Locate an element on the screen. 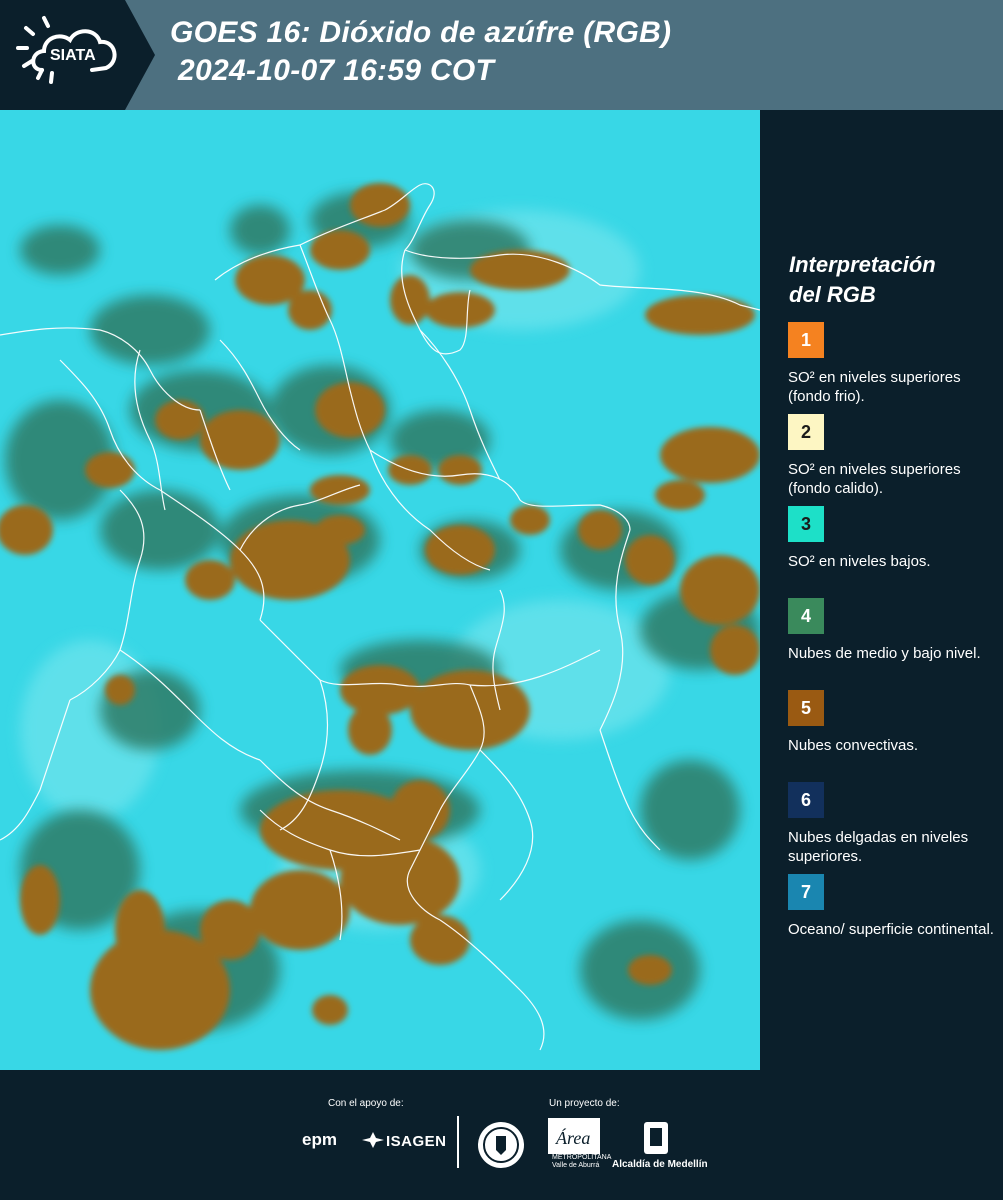 Image resolution: width=1003 pixels, height=1200 pixels. legend-swatch: 7 is located at coordinates (806, 892).